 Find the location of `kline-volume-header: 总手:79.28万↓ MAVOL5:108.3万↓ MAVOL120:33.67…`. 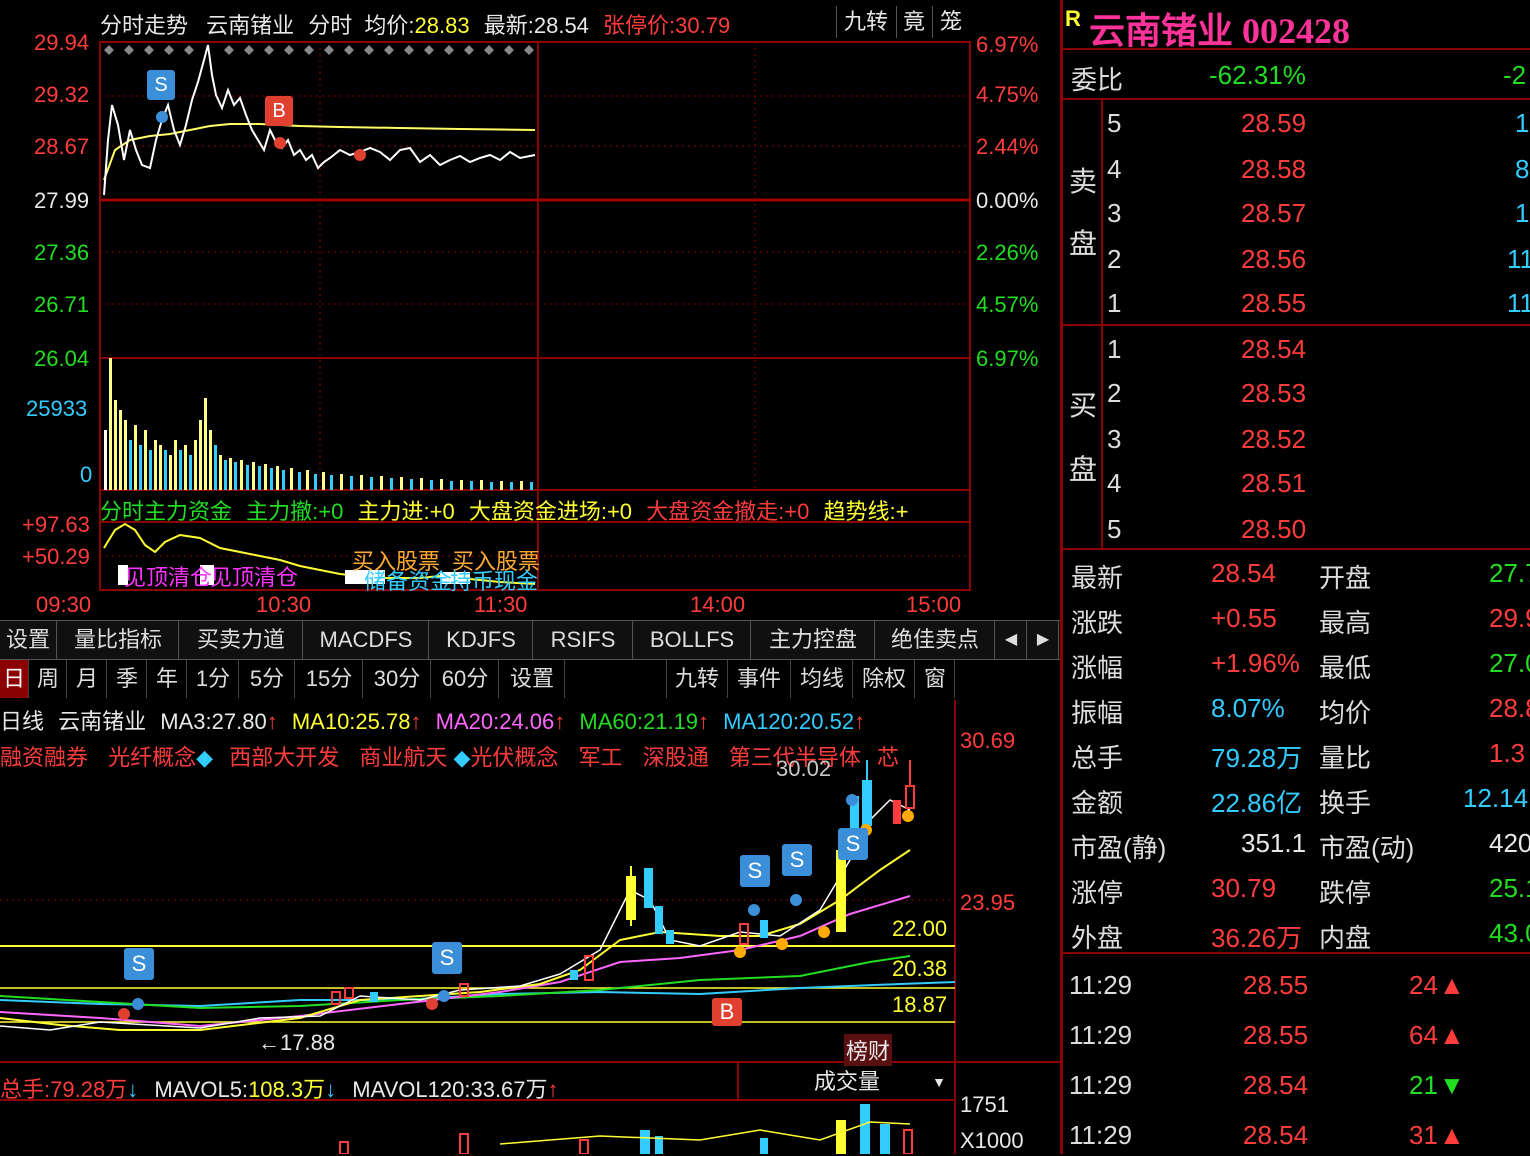

kline-volume-header: 总手:79.28万↓ MAVOL5:108.3万↓ MAVOL120:33.67… is located at coordinates (279, 1088).